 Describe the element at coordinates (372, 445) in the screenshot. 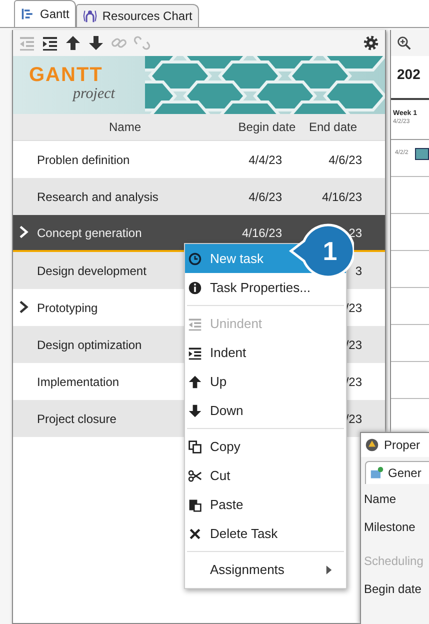

I see `dialog-app-icon` at that location.